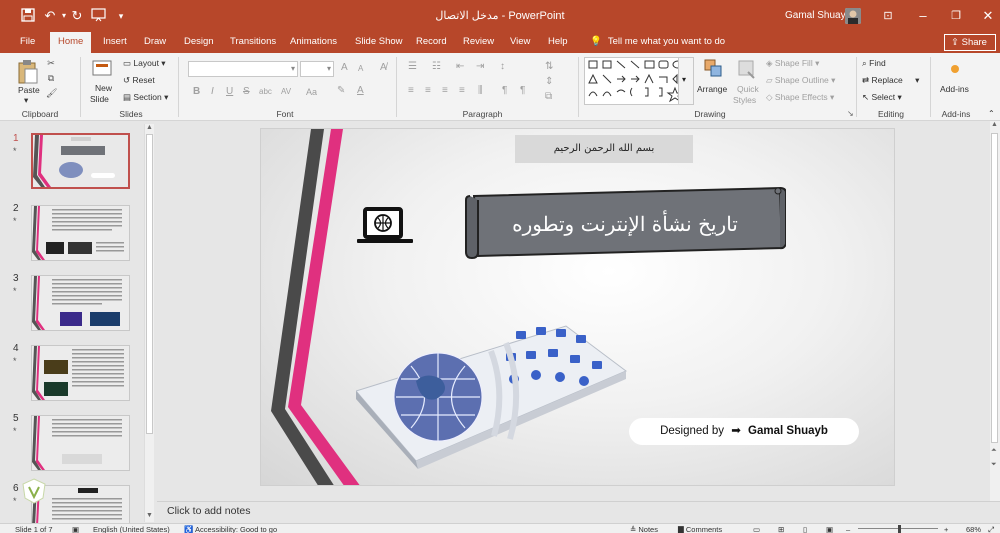 This screenshot has width=1000, height=533. What do you see at coordinates (549, 81) in the screenshot?
I see `align-text-icon: ⇕` at bounding box center [549, 81].